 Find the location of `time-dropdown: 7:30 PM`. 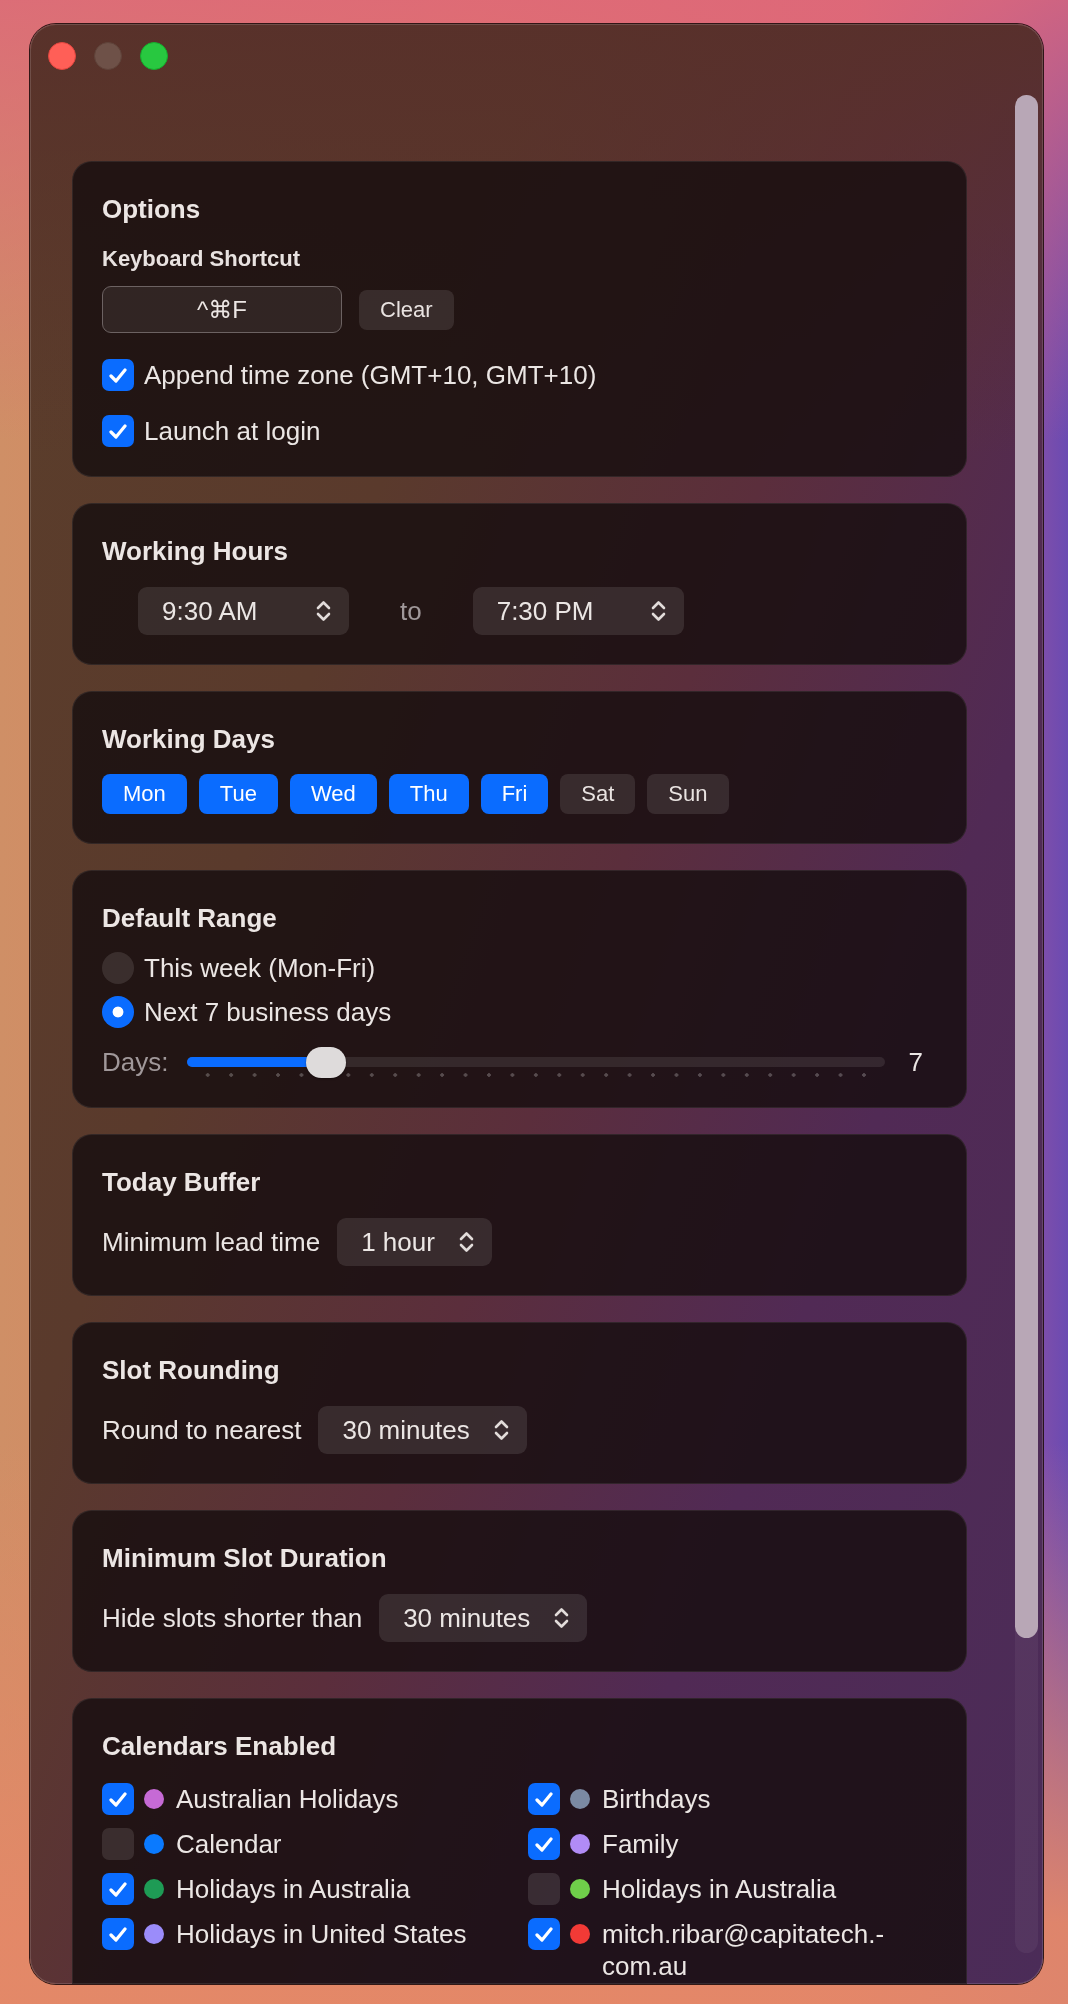

time-dropdown: 7:30 PM is located at coordinates (578, 611).